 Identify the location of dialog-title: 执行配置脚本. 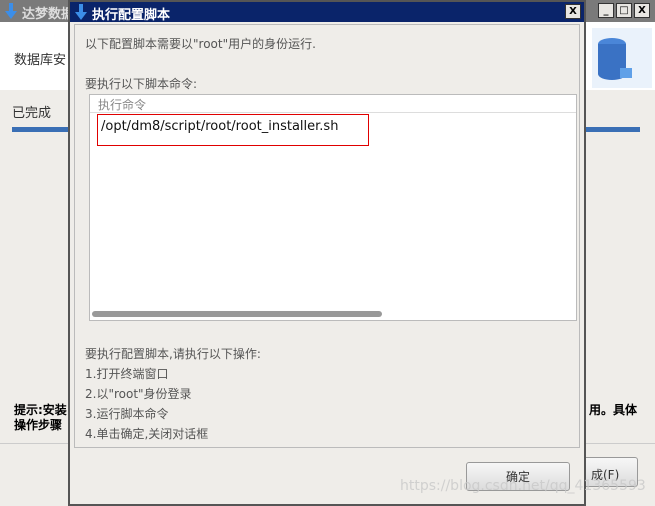
(131, 15).